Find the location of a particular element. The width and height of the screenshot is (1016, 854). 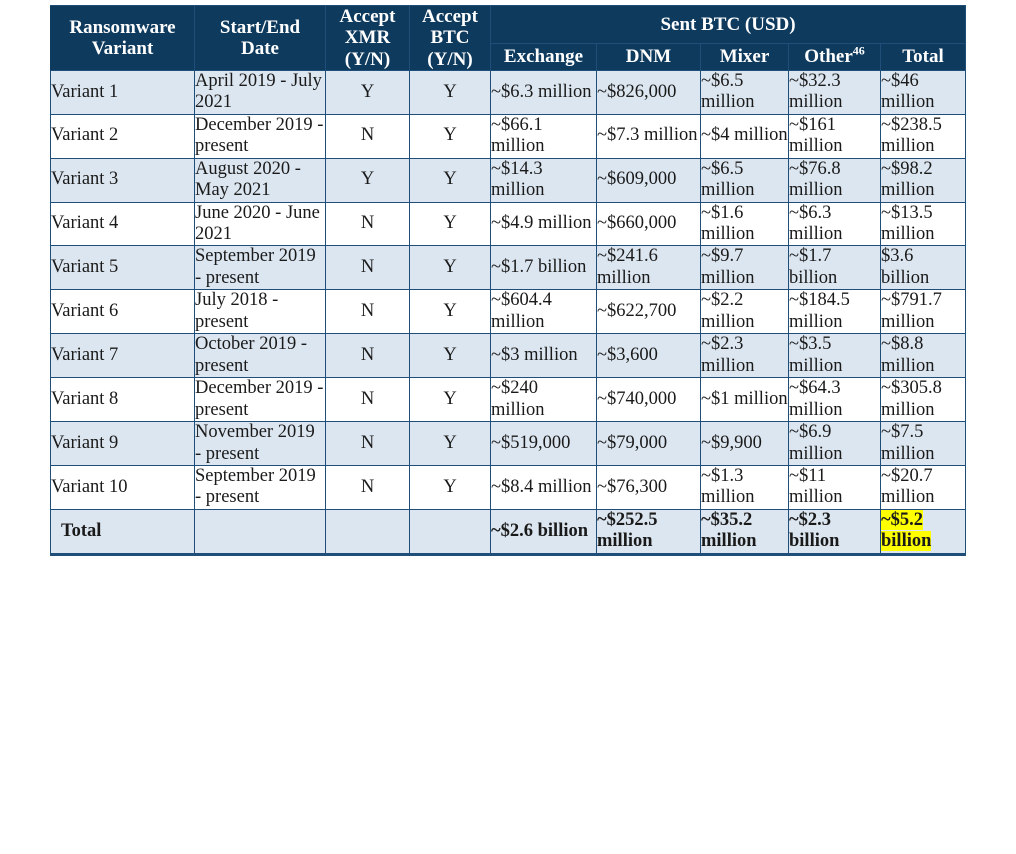

column-header-mixer: Mixer is located at coordinates (744, 56).